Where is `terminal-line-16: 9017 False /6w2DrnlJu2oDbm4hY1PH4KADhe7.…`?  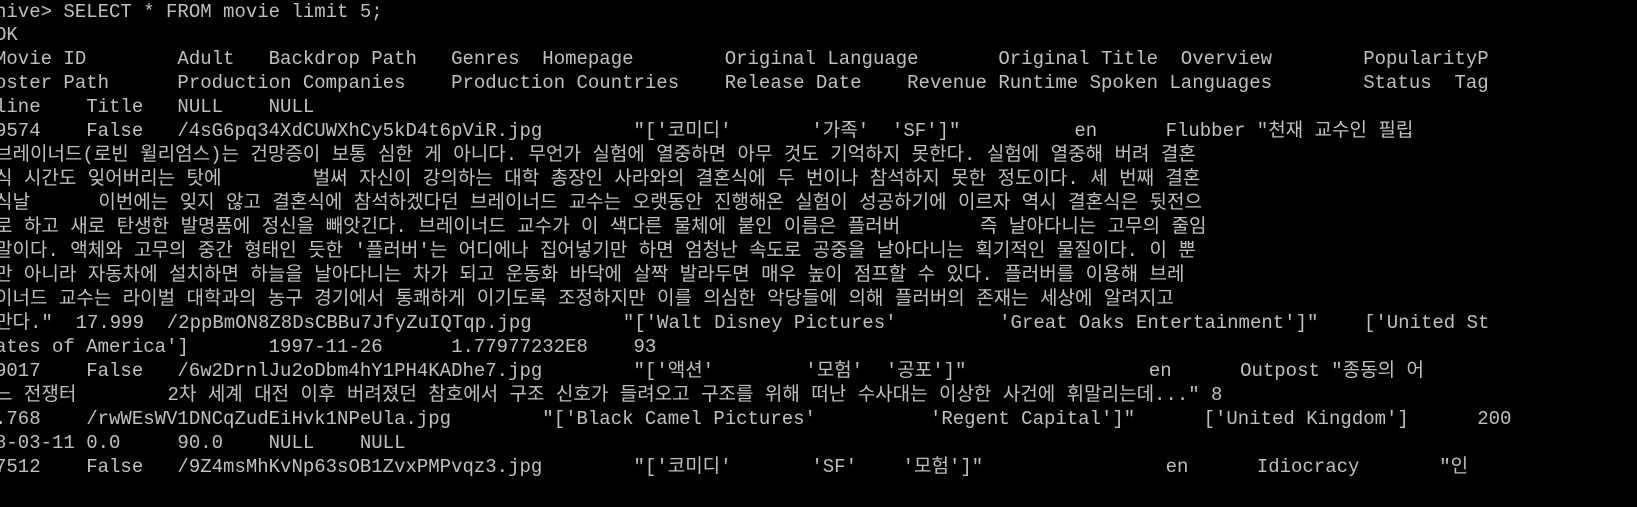 terminal-line-16: 9017 False /6w2DrnlJu2oDbm4hY1PH4KADhe7.… is located at coordinates (712, 371).